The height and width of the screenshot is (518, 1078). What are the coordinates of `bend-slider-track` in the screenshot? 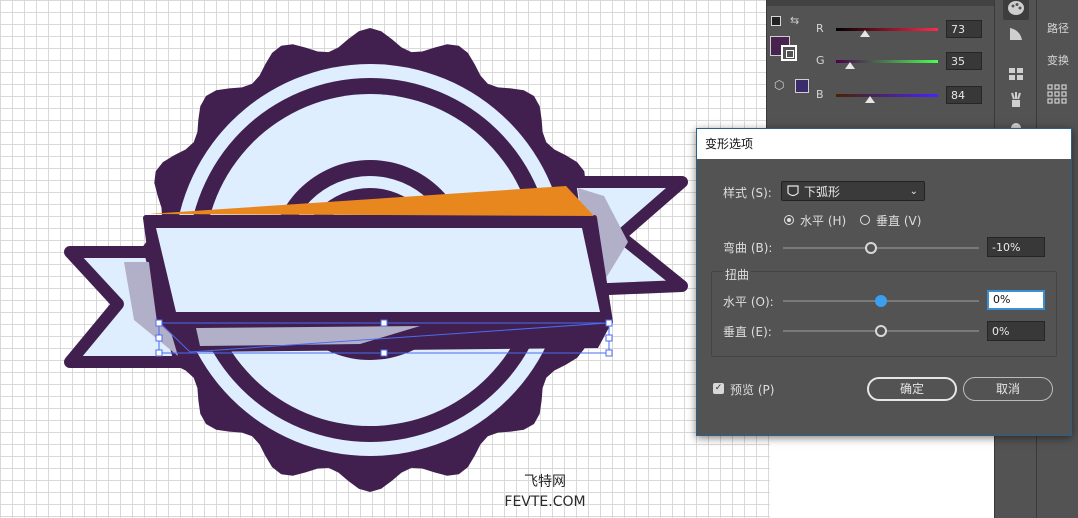 It's located at (881, 248).